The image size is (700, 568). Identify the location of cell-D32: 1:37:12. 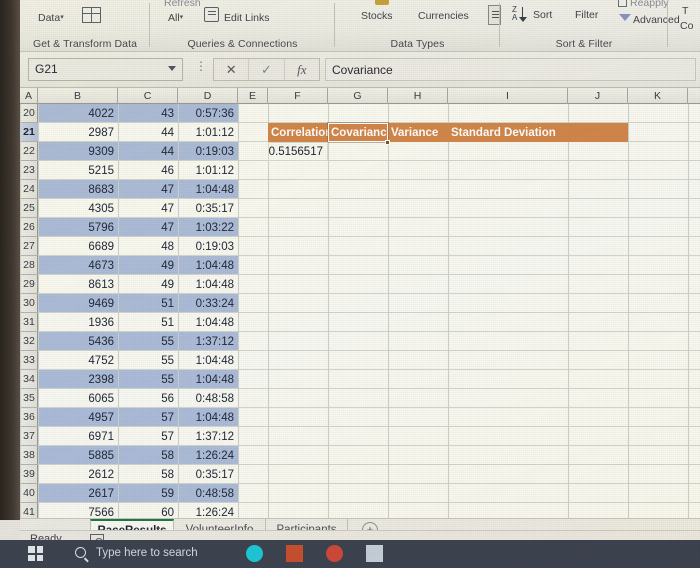
(208, 341).